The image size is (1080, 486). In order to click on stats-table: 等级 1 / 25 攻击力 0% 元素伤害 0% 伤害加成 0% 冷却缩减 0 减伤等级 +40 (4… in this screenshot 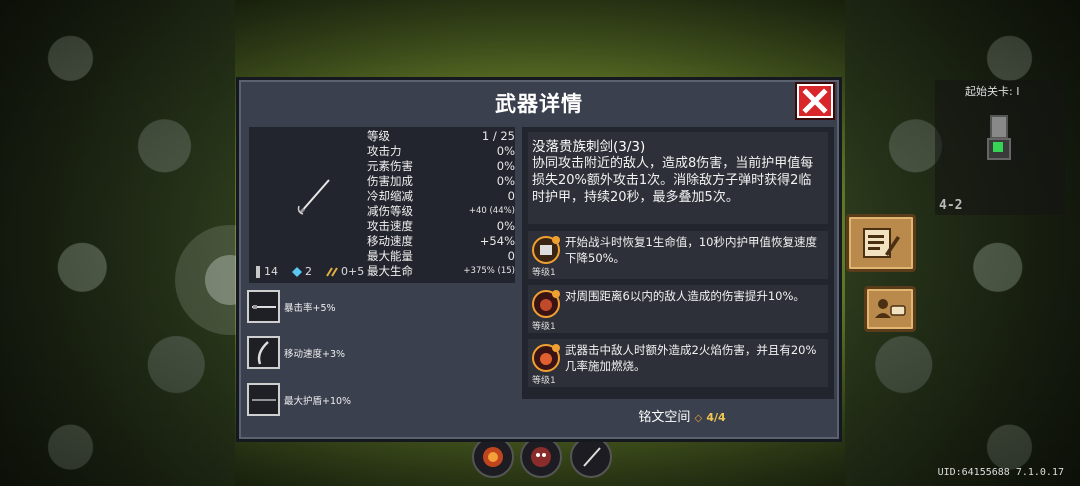, I will do `click(441, 204)`.